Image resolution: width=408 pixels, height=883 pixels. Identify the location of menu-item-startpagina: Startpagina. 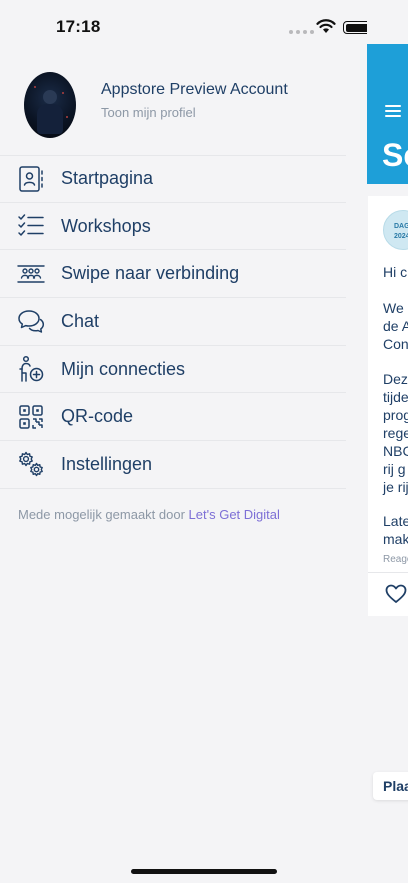
(173, 179).